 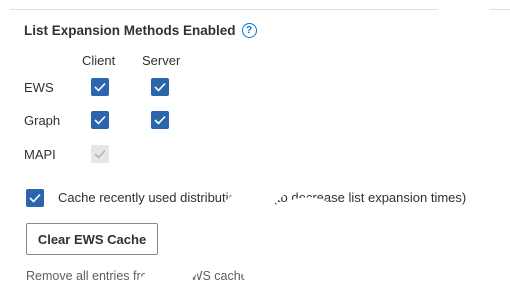 I want to click on column-header-server: Server, so click(x=161, y=60).